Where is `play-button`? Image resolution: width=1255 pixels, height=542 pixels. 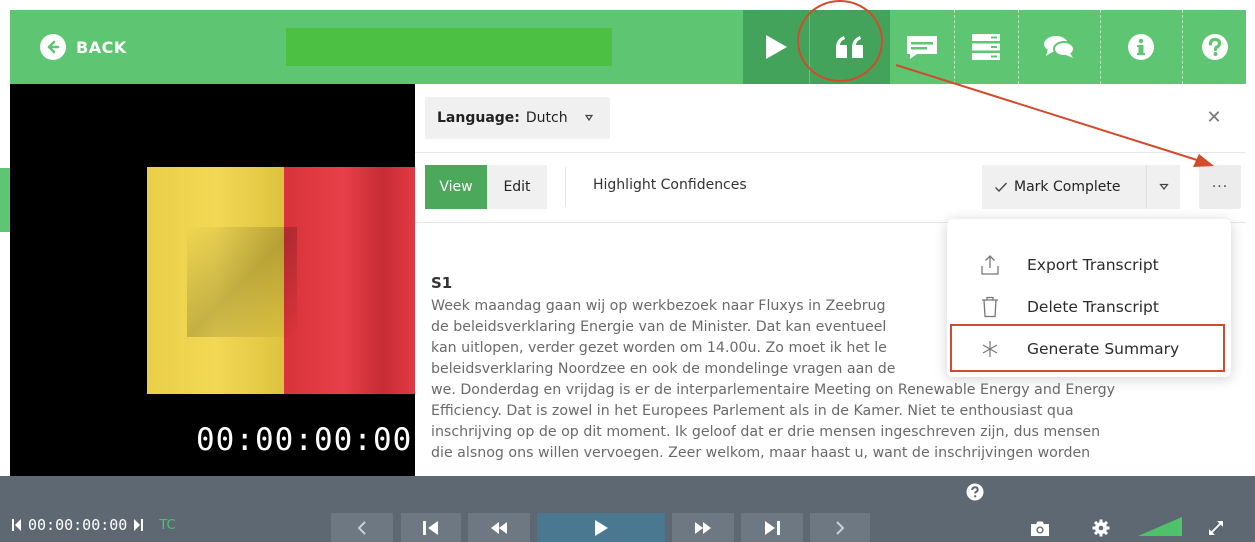
play-button is located at coordinates (601, 527).